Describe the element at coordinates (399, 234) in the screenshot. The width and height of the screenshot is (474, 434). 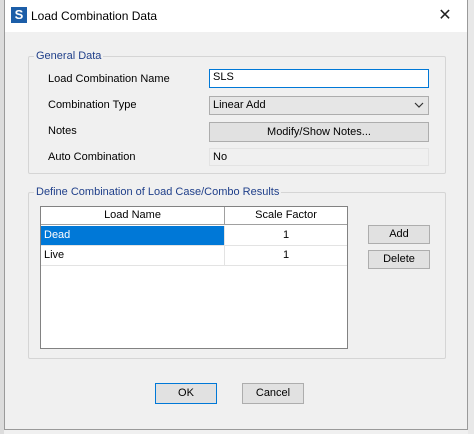
I see `add-button: Add` at that location.